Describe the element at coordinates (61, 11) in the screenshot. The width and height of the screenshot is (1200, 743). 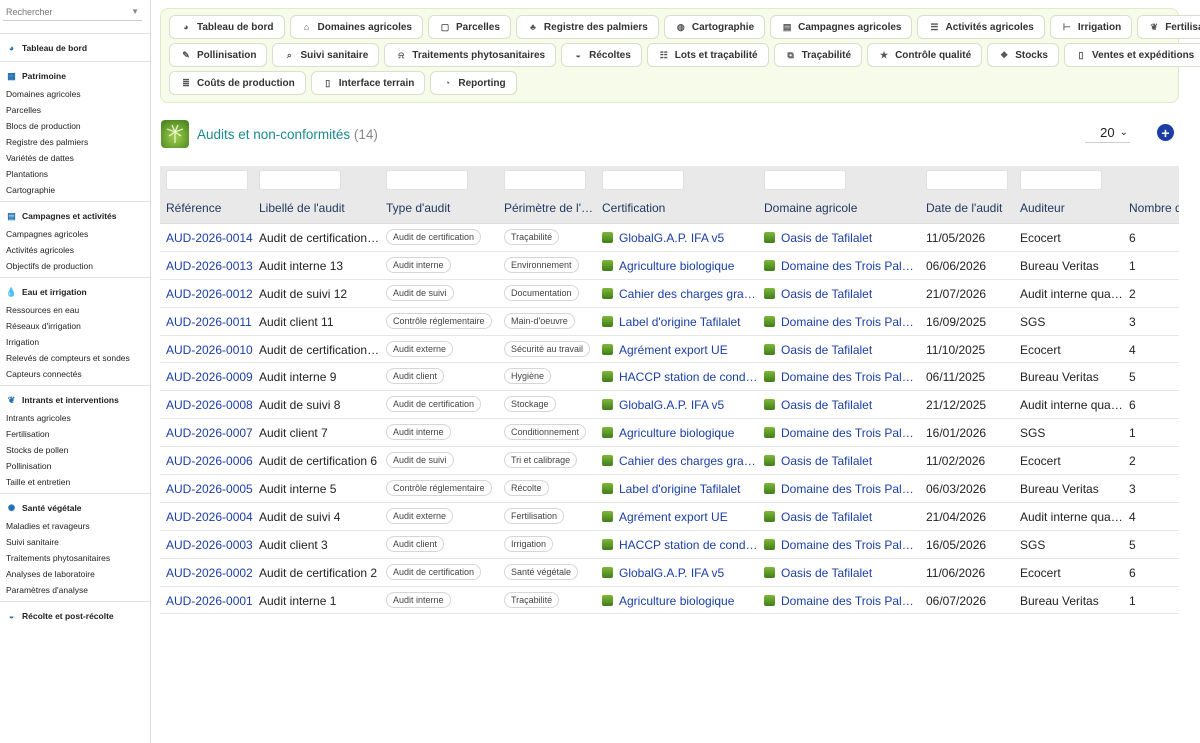
I see `search-input` at that location.